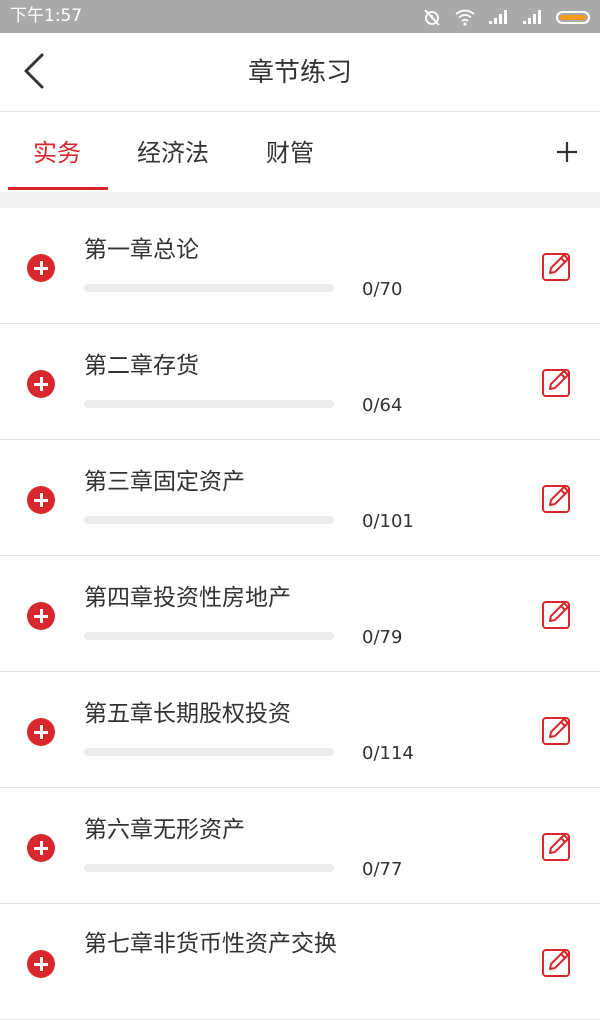 This screenshot has height=1020, width=600. Describe the element at coordinates (388, 753) in the screenshot. I see `progress-count: 0/114` at that location.